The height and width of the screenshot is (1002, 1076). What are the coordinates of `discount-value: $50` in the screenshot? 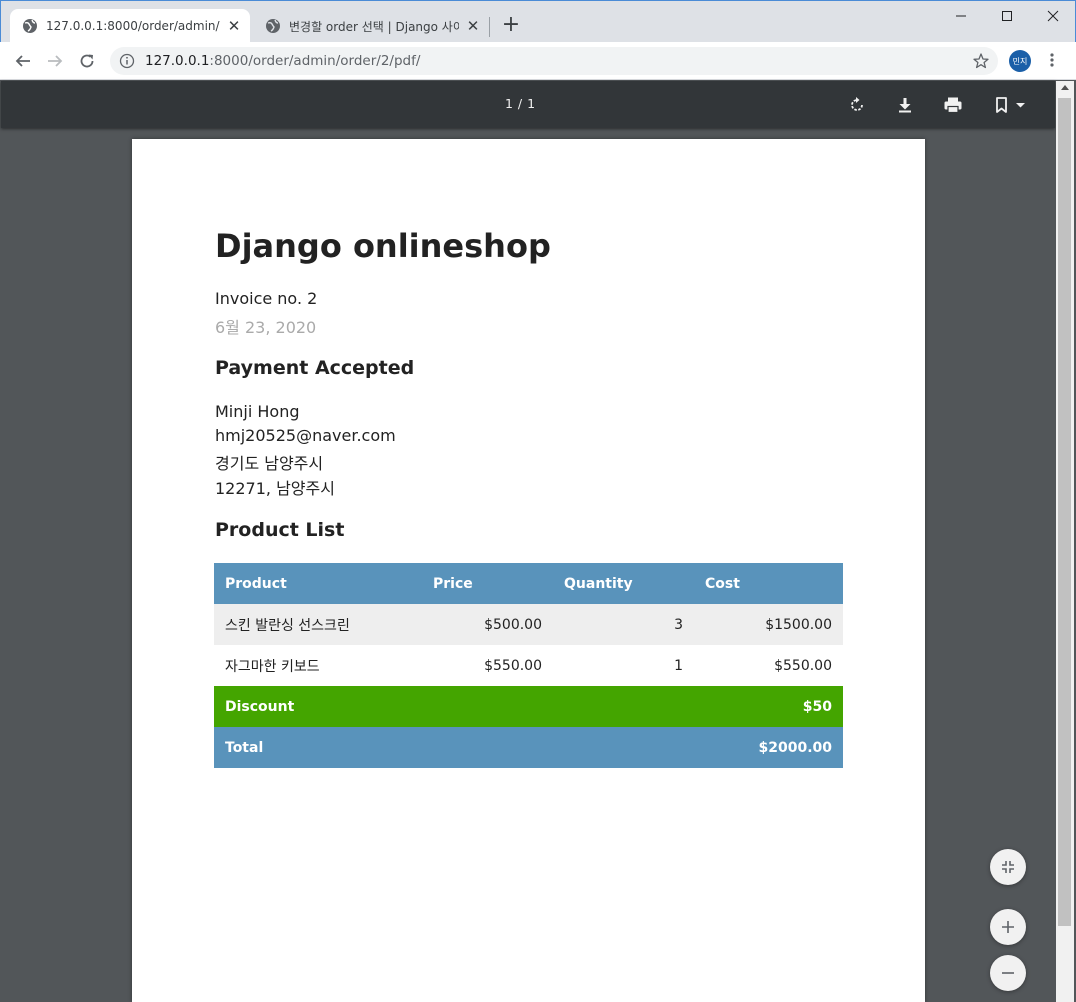 It's located at (768, 706).